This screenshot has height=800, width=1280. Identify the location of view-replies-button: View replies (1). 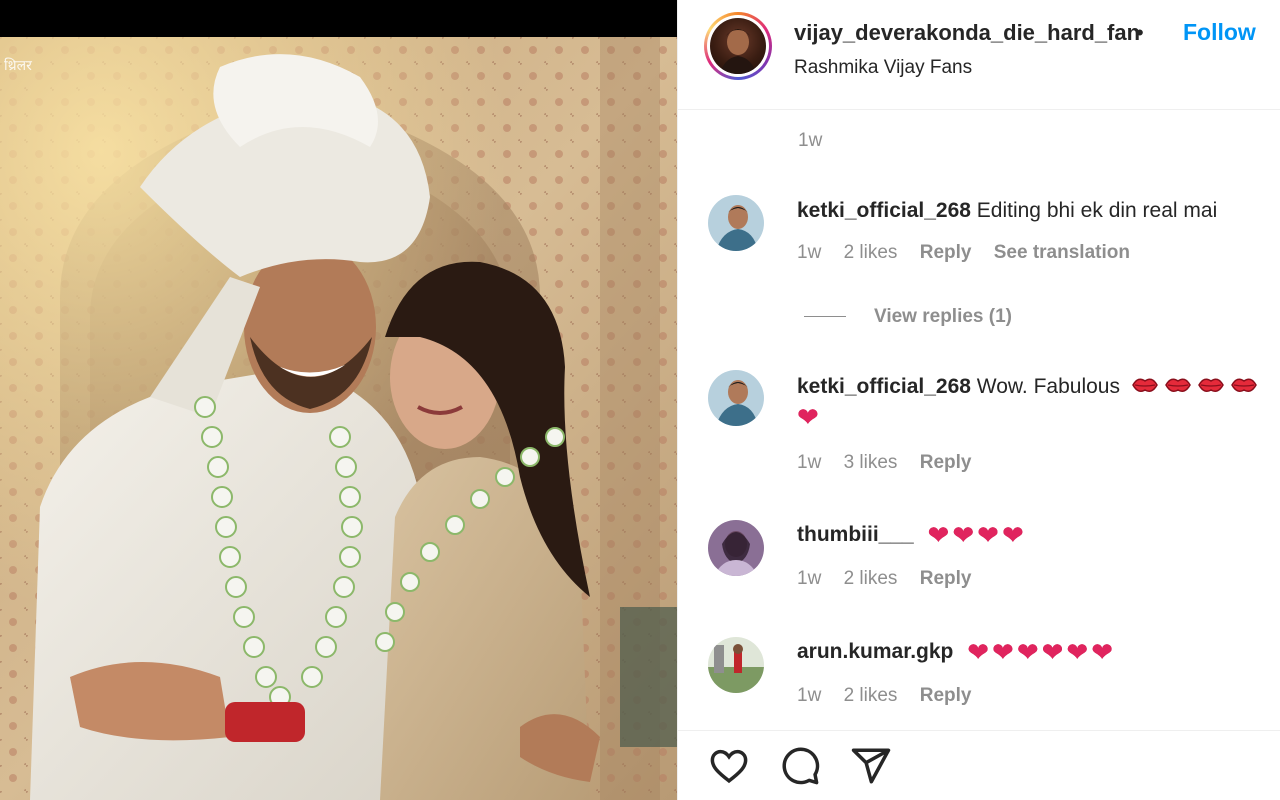
(908, 317).